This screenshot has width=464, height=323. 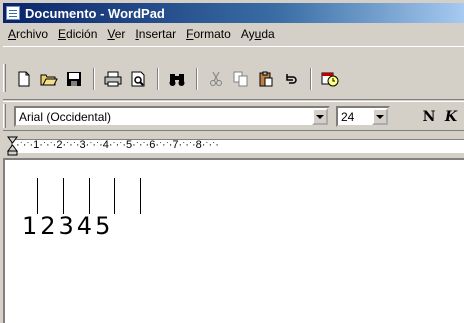 What do you see at coordinates (65, 117) in the screenshot?
I see `font-name-value: Arial (Occidental)` at bounding box center [65, 117].